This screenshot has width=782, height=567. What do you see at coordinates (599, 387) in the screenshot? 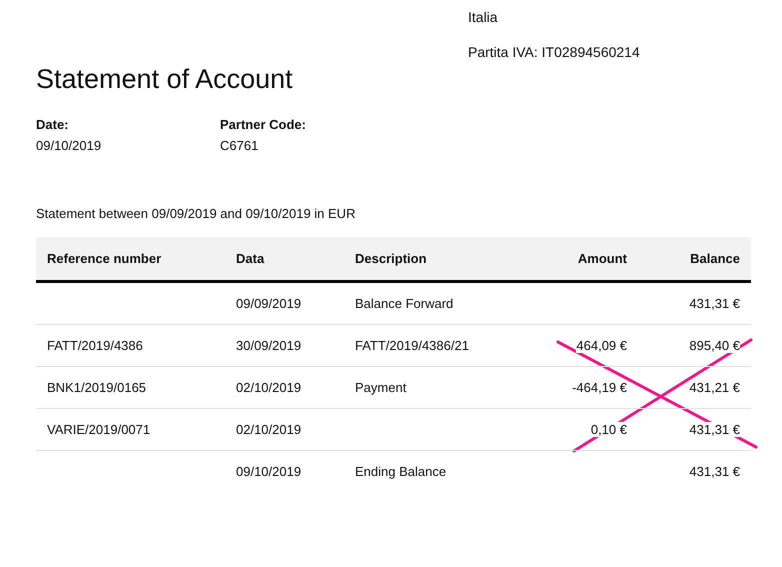
I see `table-cell: -464,19 €` at bounding box center [599, 387].